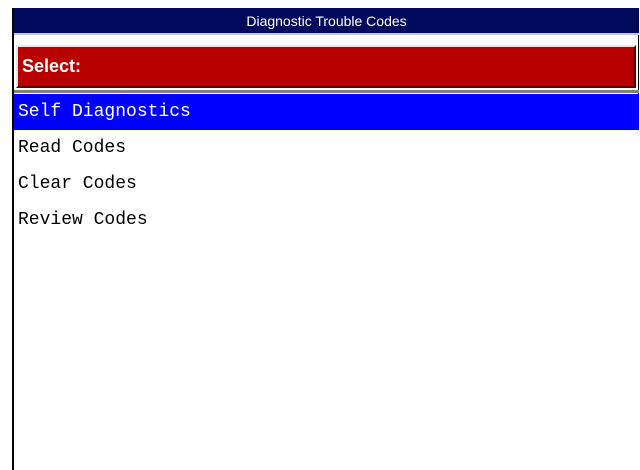 Image resolution: width=640 pixels, height=470 pixels. I want to click on window-title: Diagnostic Trouble Codes, so click(326, 20).